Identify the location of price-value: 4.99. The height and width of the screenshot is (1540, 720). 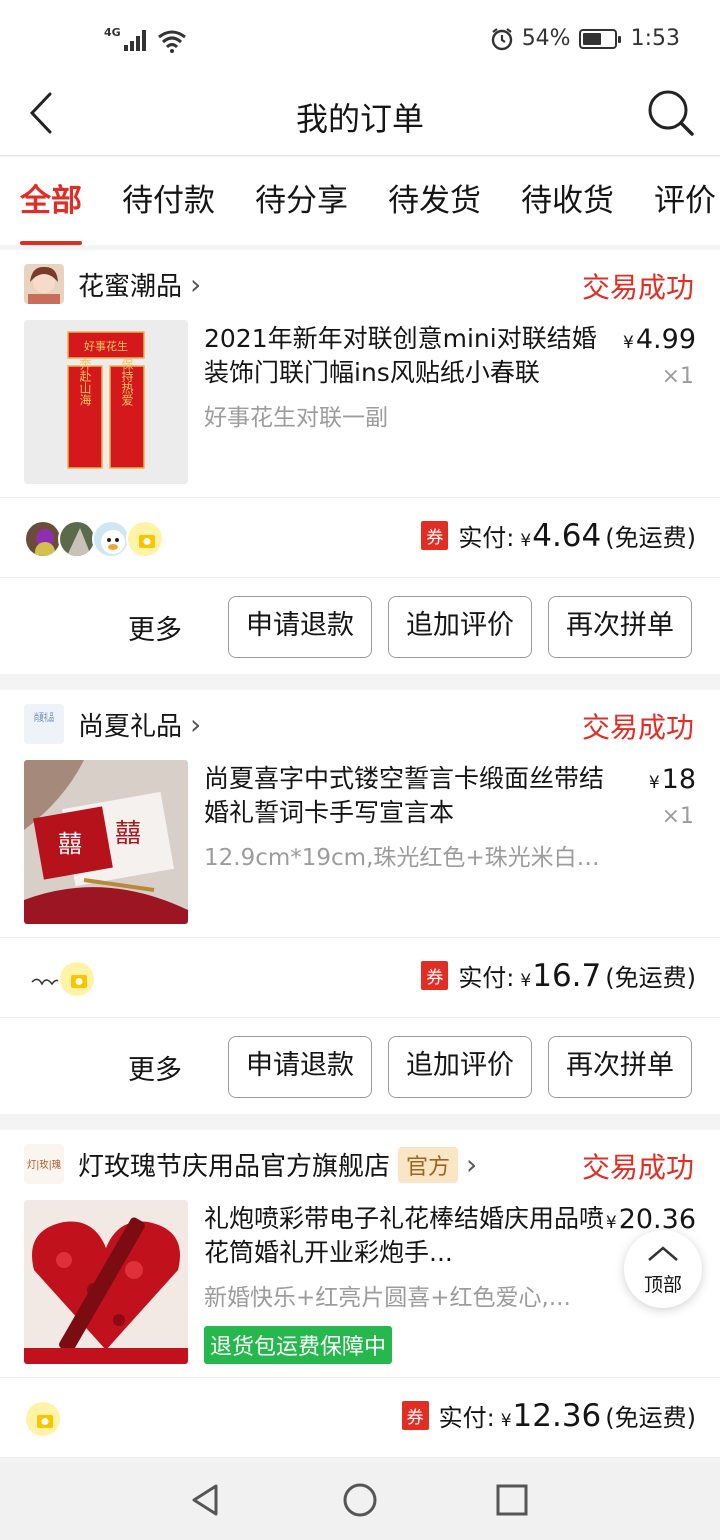
(665, 339).